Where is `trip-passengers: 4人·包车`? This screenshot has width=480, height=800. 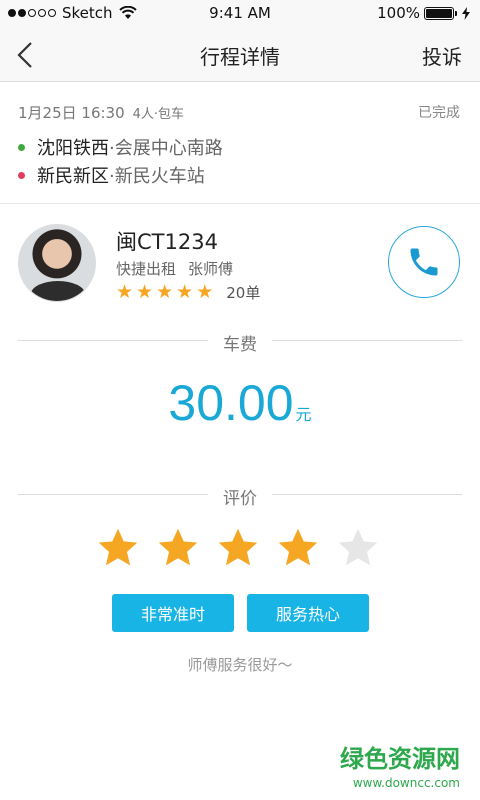
trip-passengers: 4人·包车 is located at coordinates (158, 114).